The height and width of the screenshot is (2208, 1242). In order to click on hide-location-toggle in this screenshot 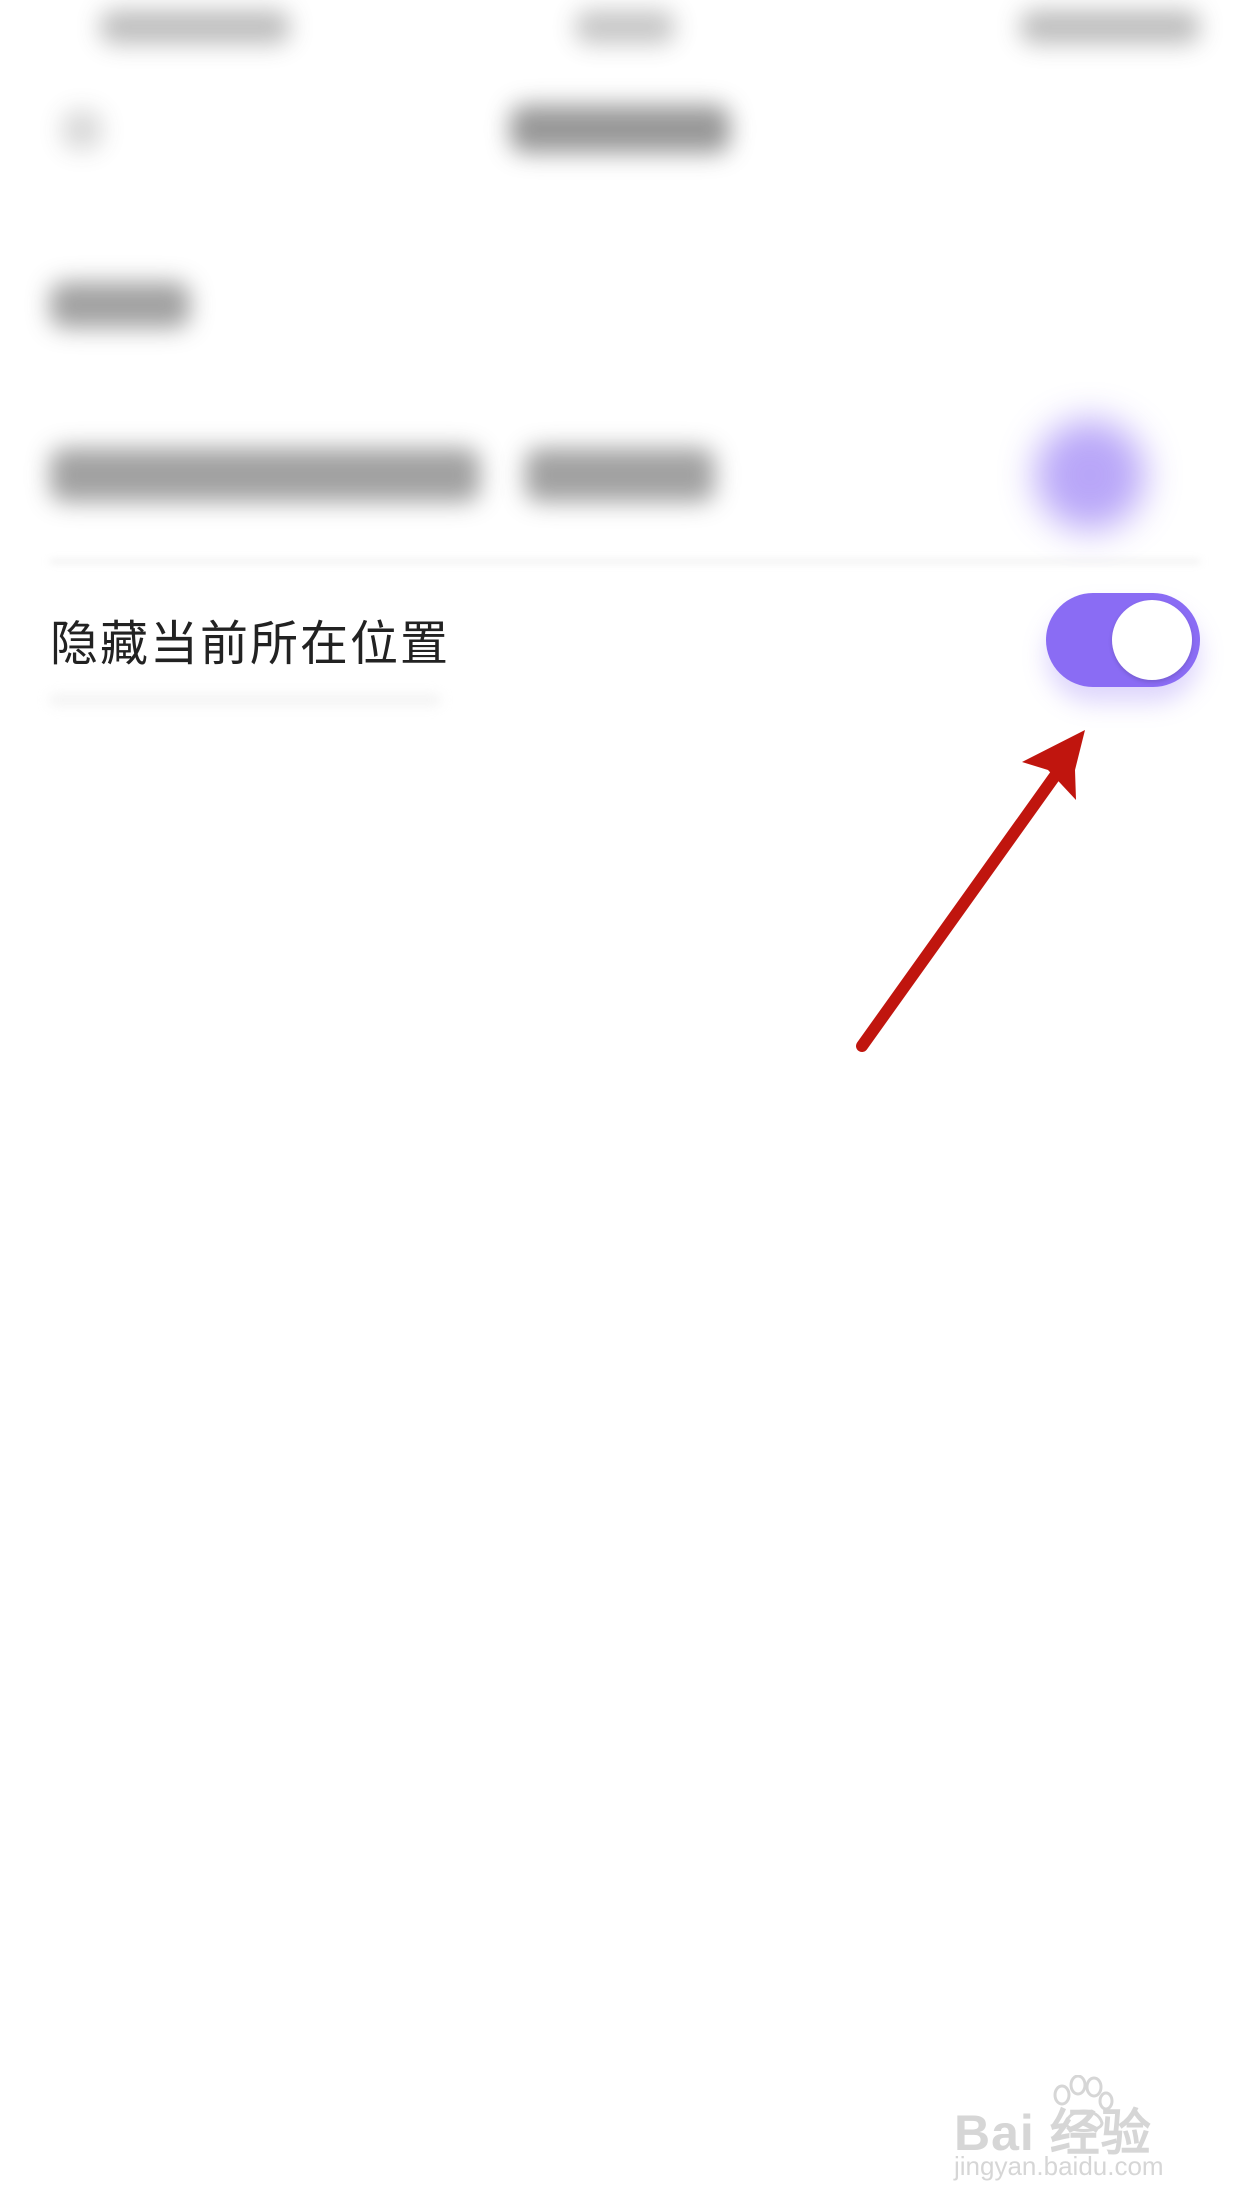, I will do `click(1123, 640)`.